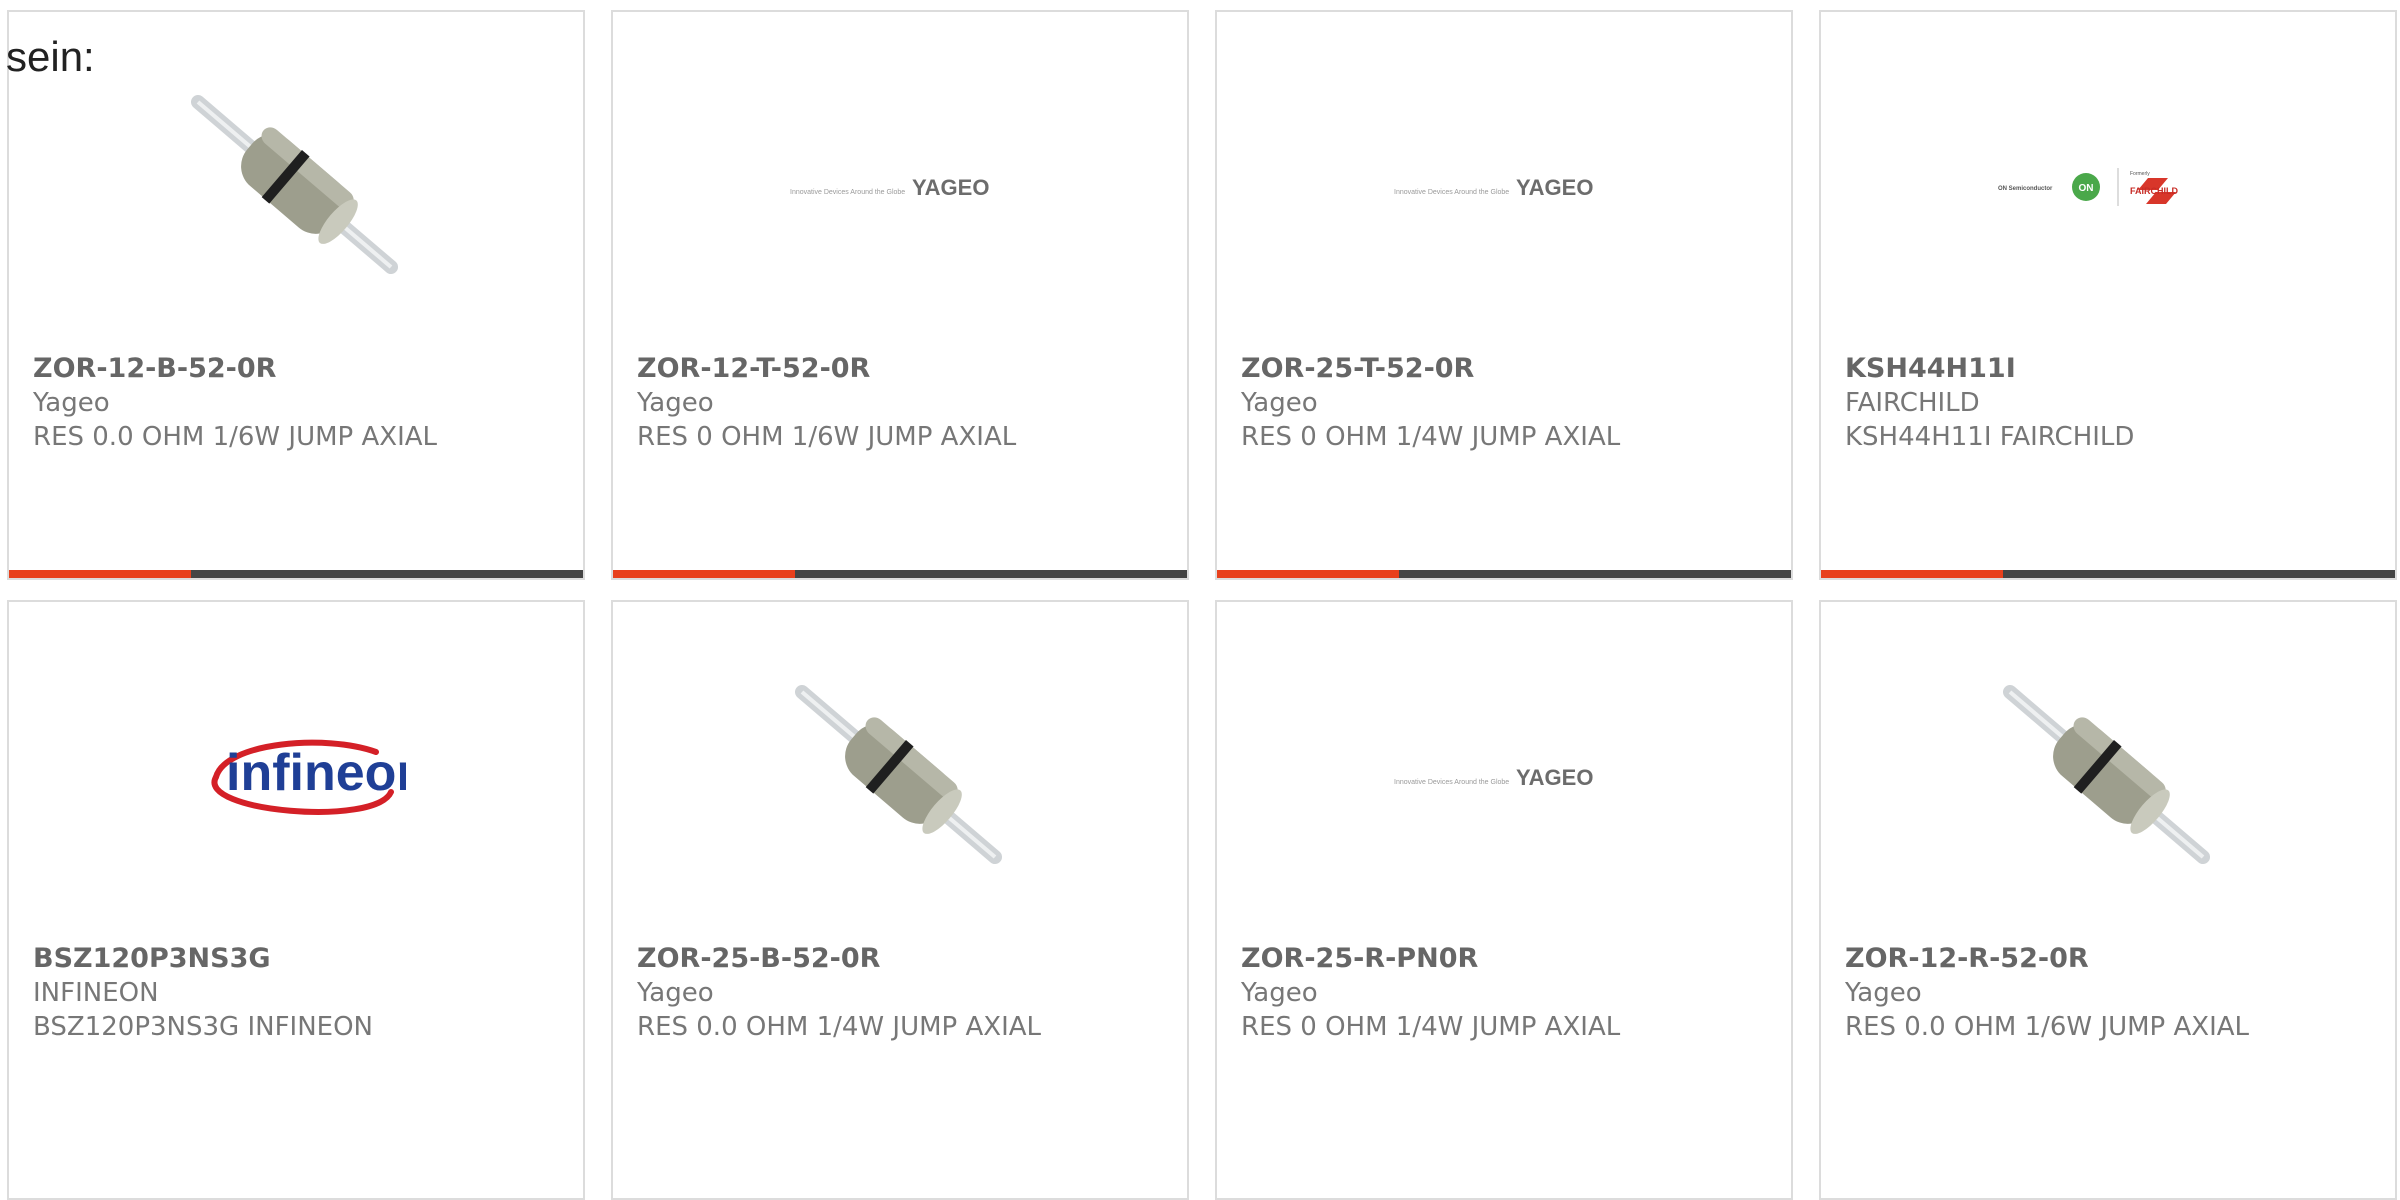  Describe the element at coordinates (827, 437) in the screenshot. I see `description: RES 0 OHM 1/6W JUMP AXIAL` at that location.